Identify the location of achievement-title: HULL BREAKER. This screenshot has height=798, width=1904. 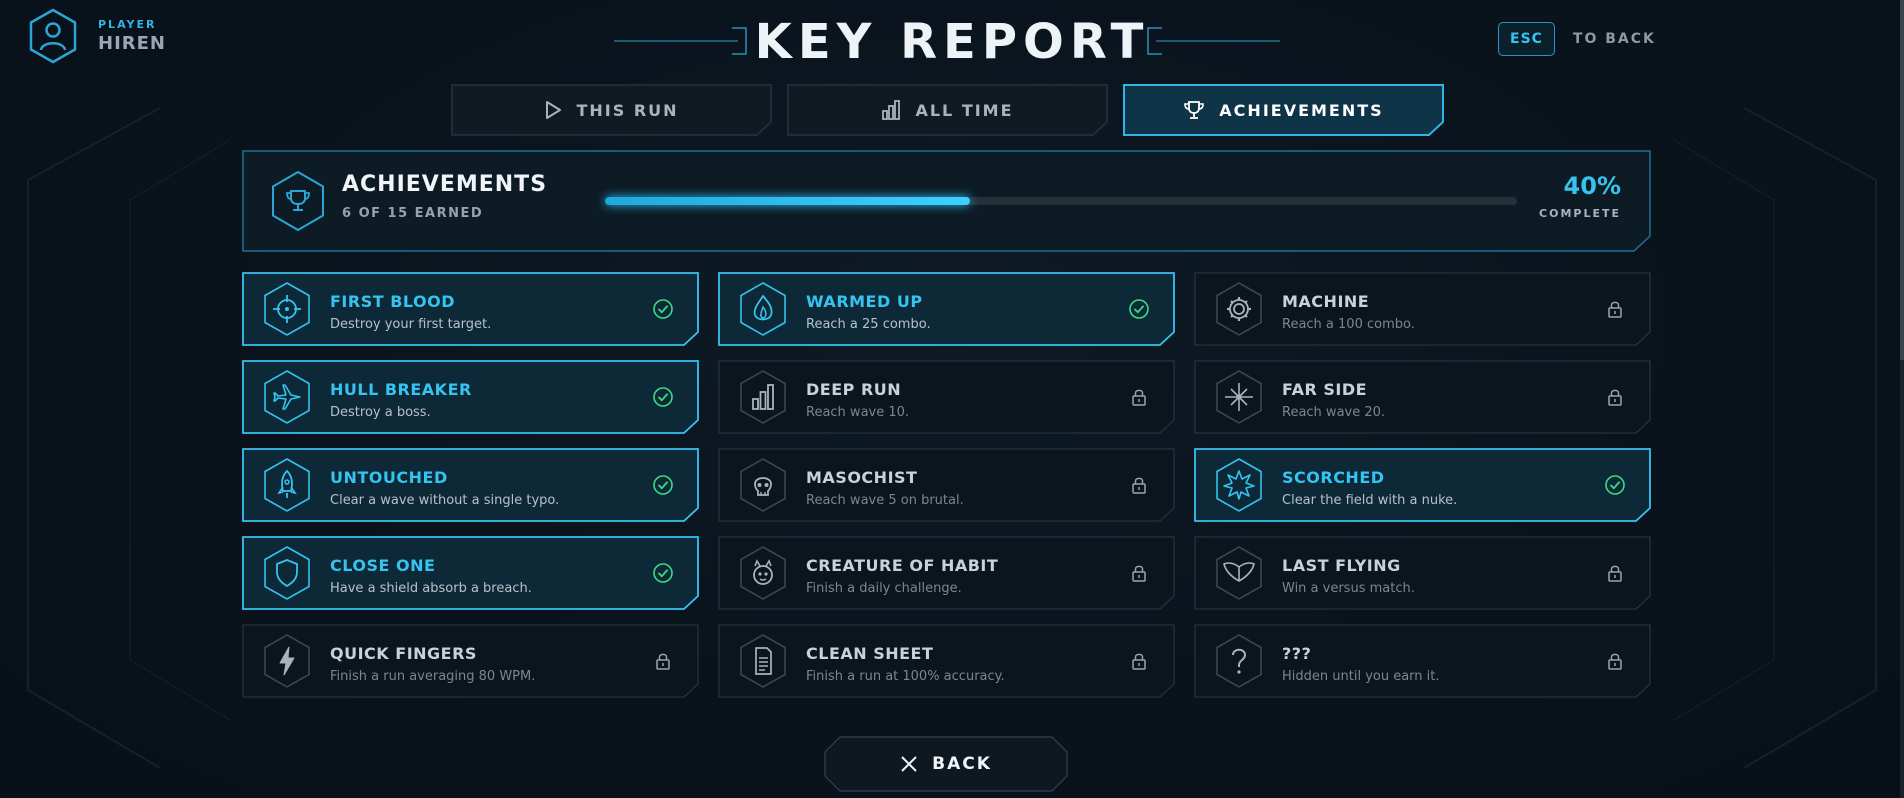
(401, 389).